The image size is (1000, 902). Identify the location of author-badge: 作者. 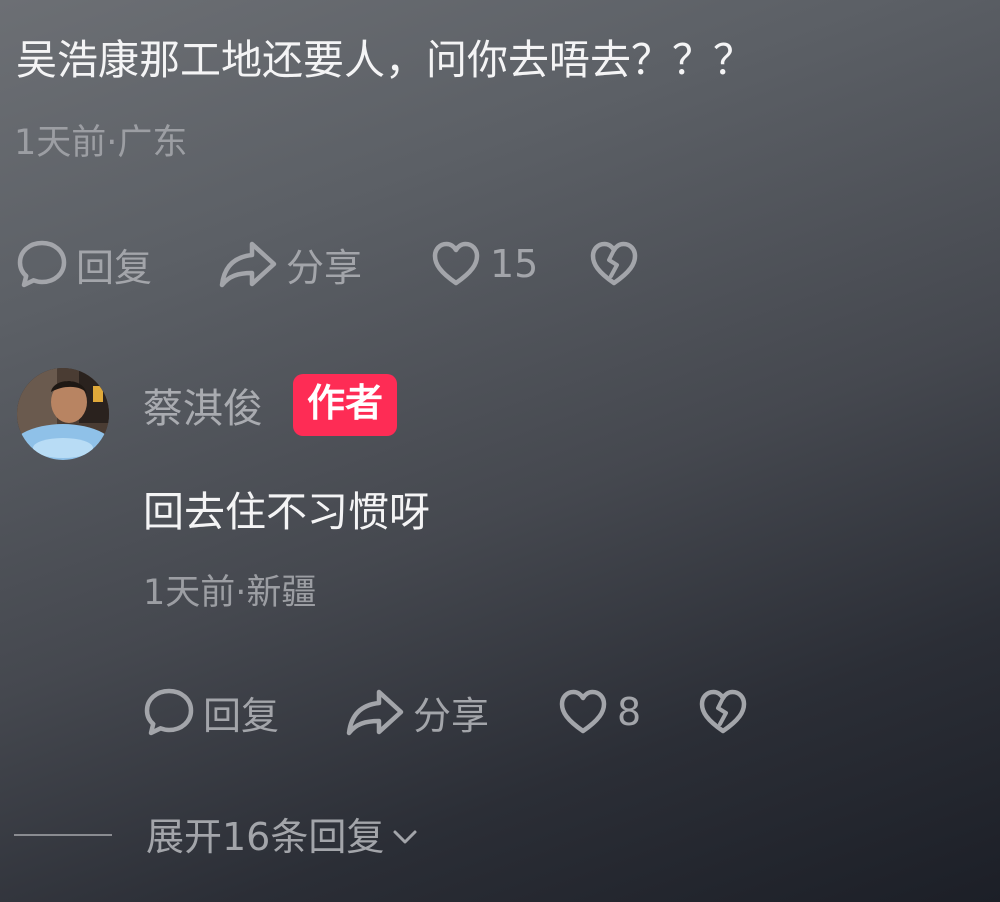
(345, 405).